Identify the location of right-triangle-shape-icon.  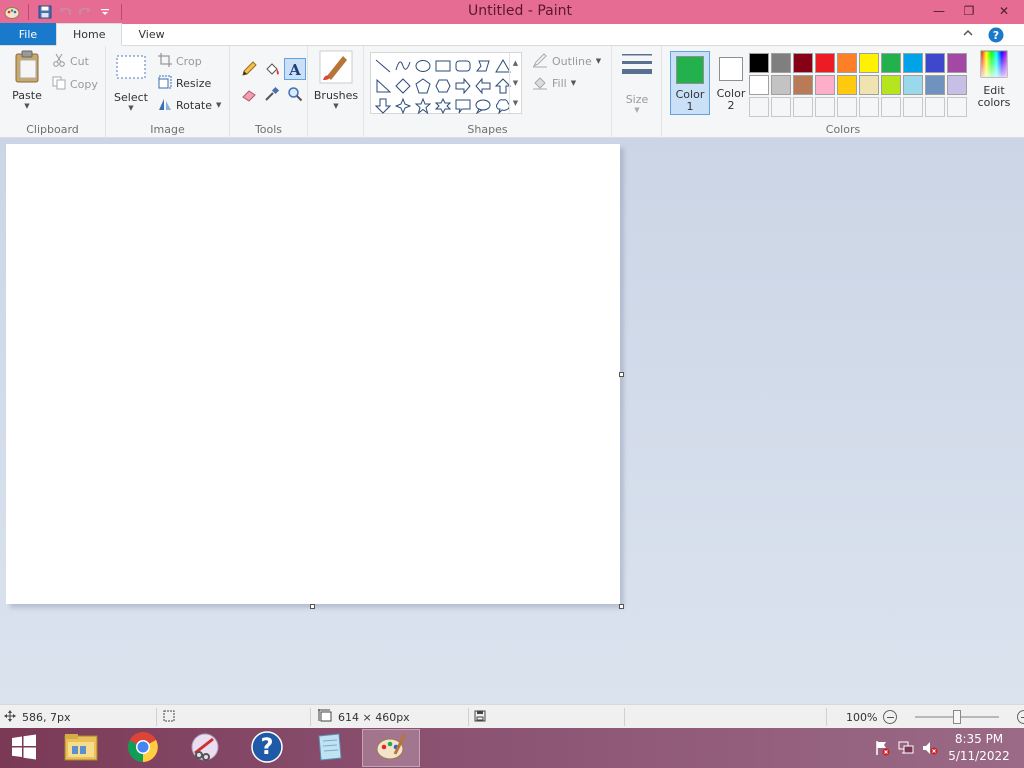
(383, 86).